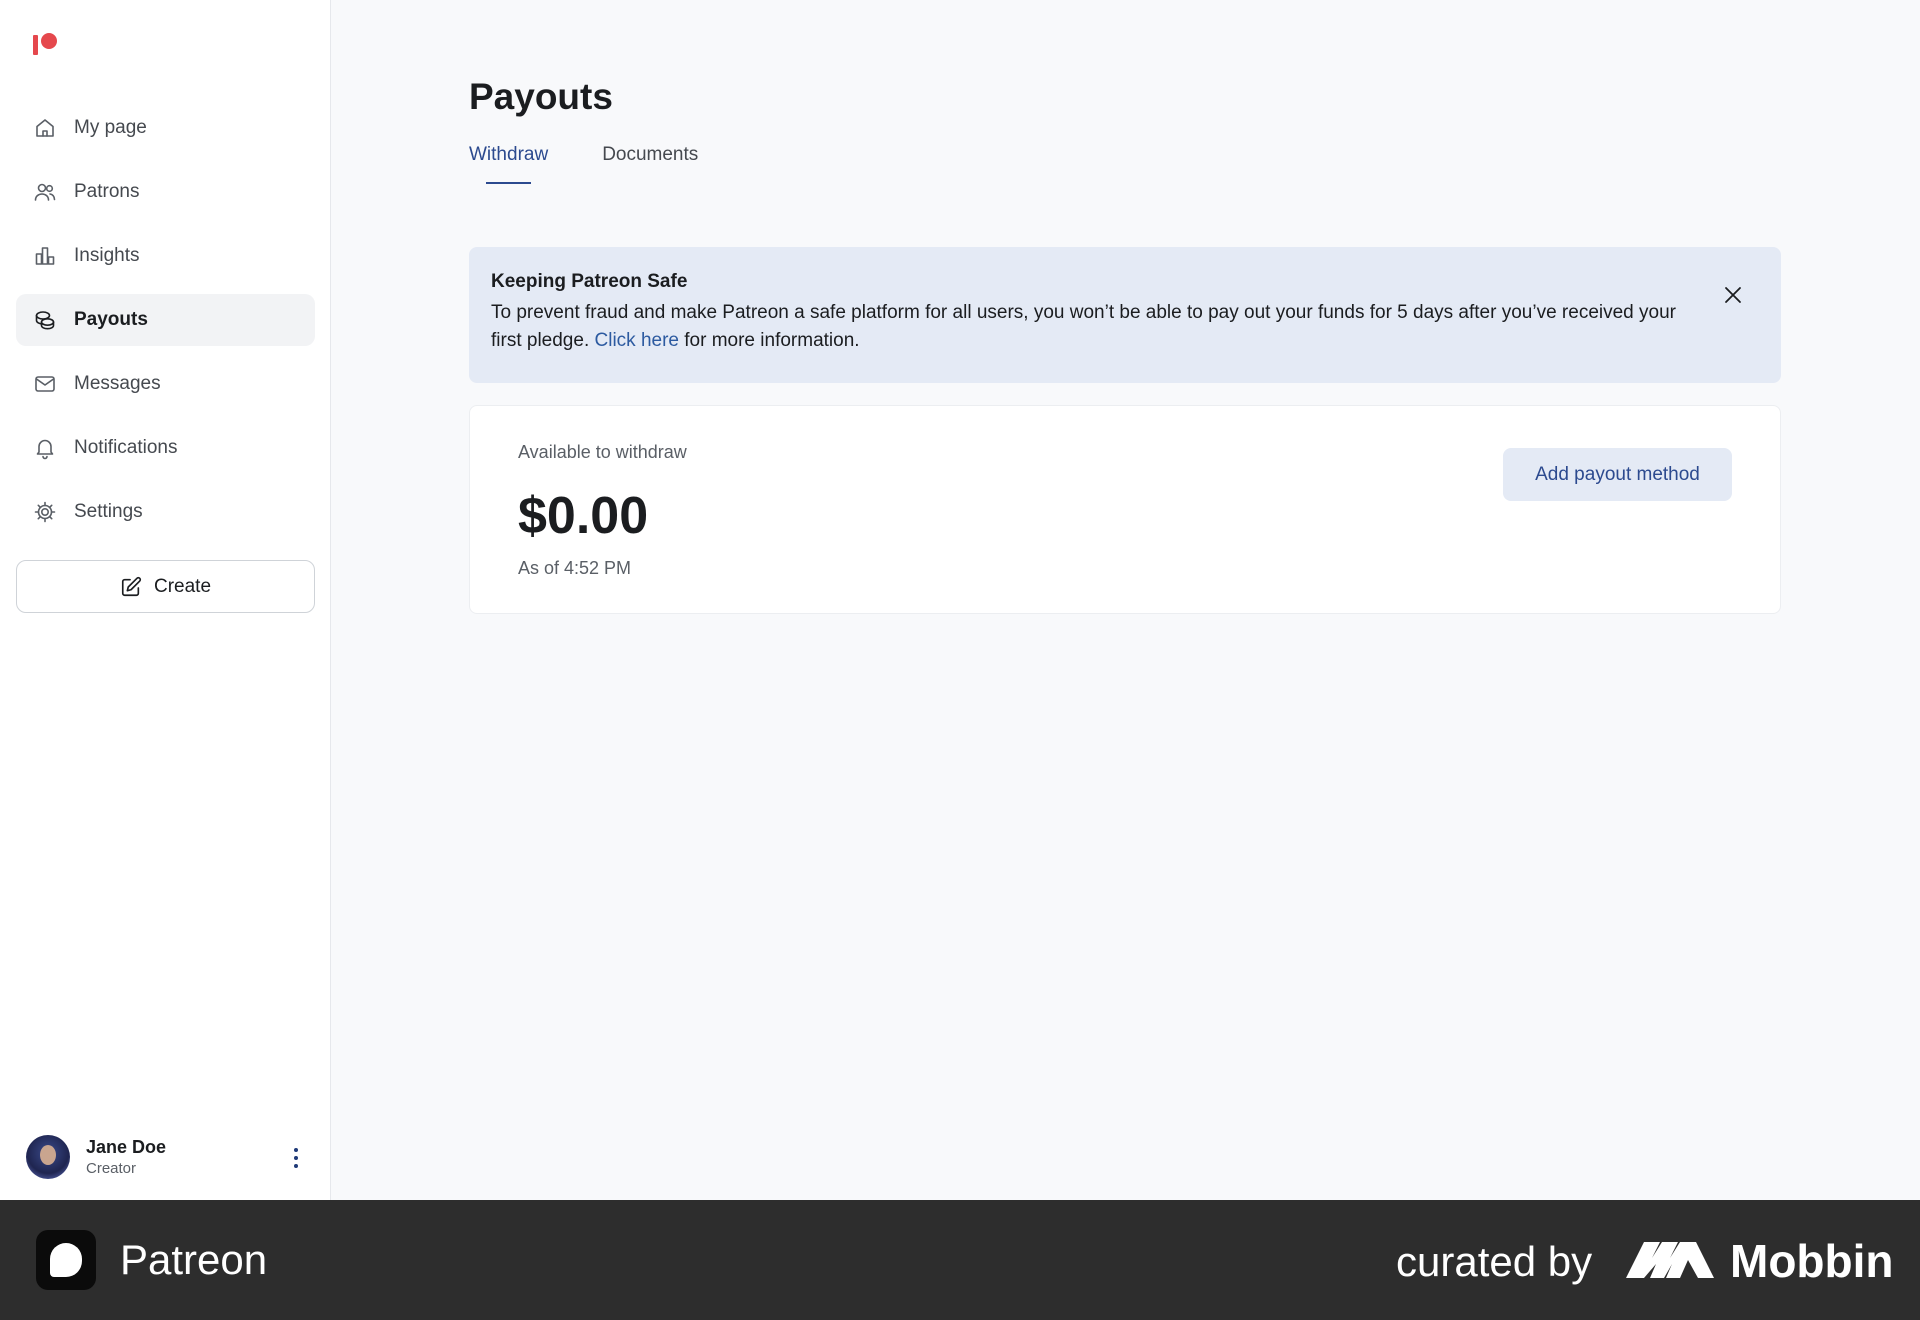  Describe the element at coordinates (131, 586) in the screenshot. I see `edit-icon` at that location.